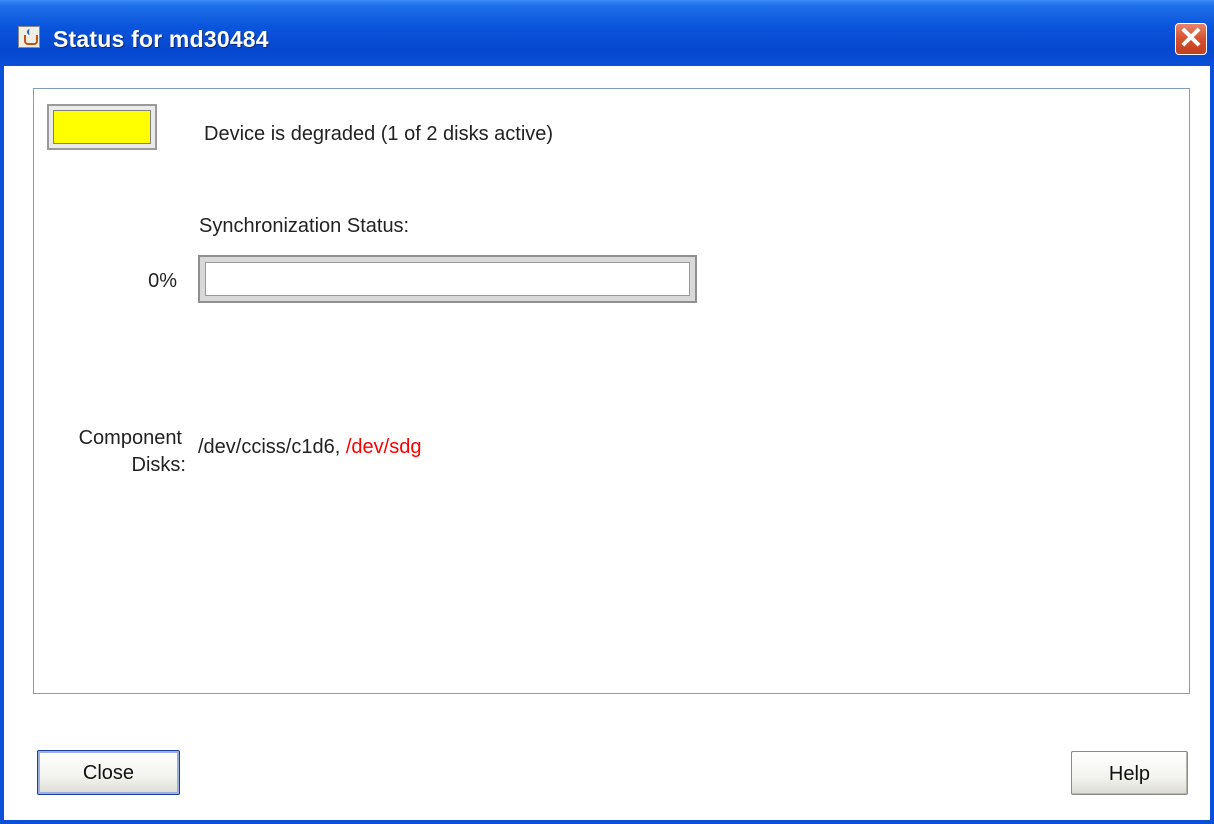 The image size is (1214, 824). Describe the element at coordinates (161, 39) in the screenshot. I see `window-title: Status for md30484` at that location.